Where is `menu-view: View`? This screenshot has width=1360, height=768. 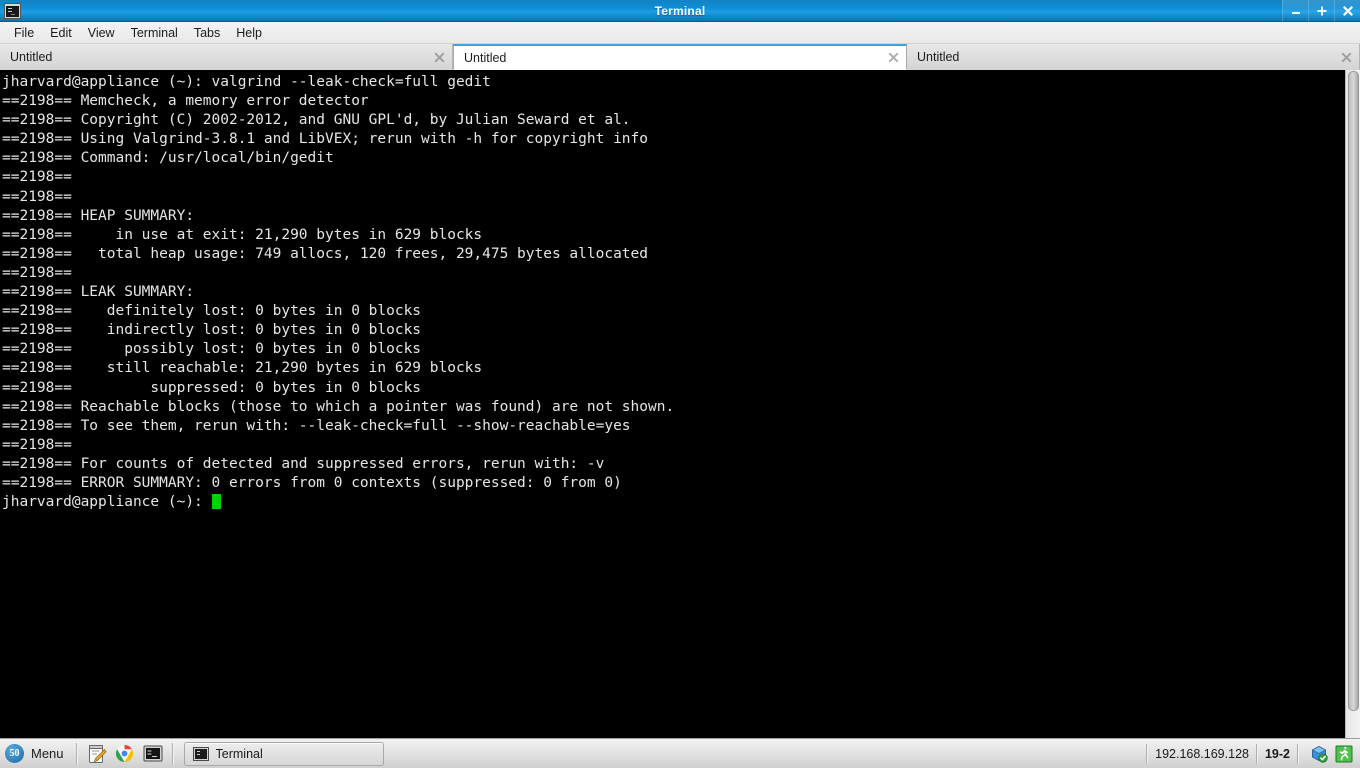 menu-view: View is located at coordinates (101, 33).